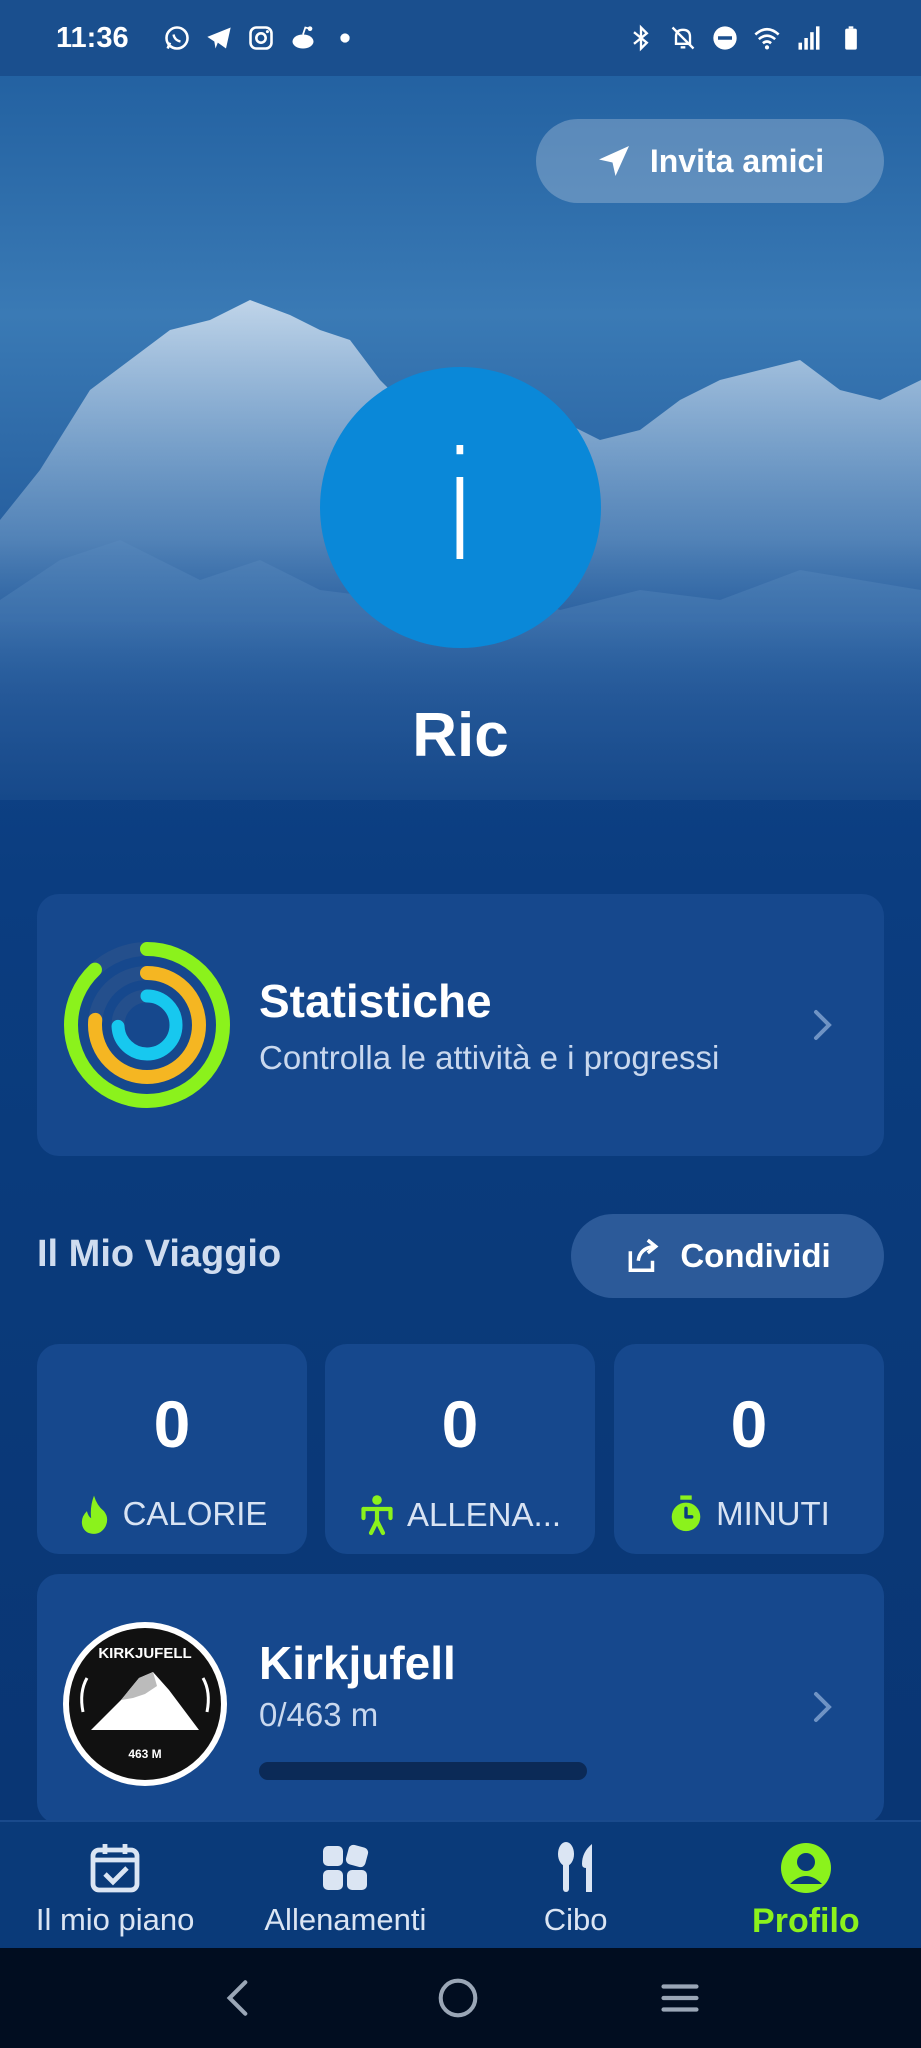 This screenshot has height=2048, width=921. What do you see at coordinates (115, 1919) in the screenshot?
I see `nav-label-my-plan: Il mio piano` at bounding box center [115, 1919].